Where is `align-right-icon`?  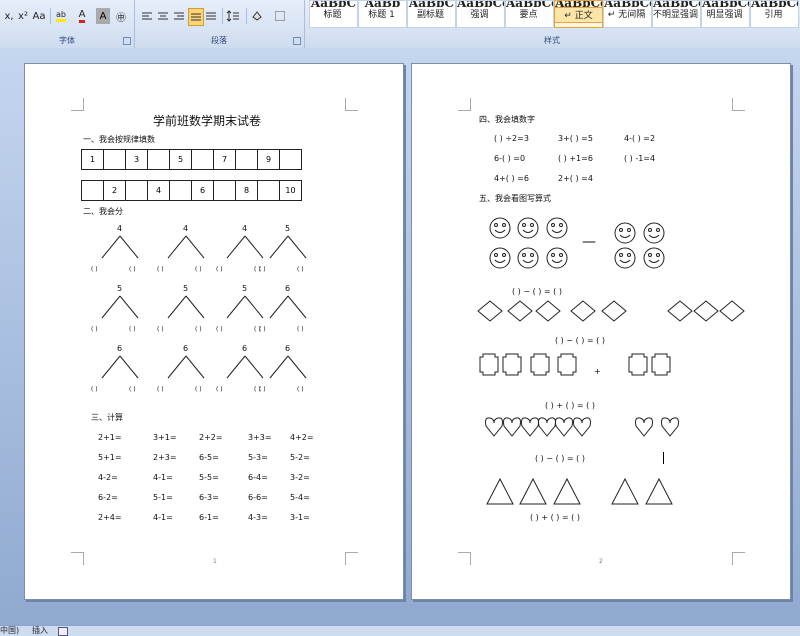 align-right-icon is located at coordinates (179, 16).